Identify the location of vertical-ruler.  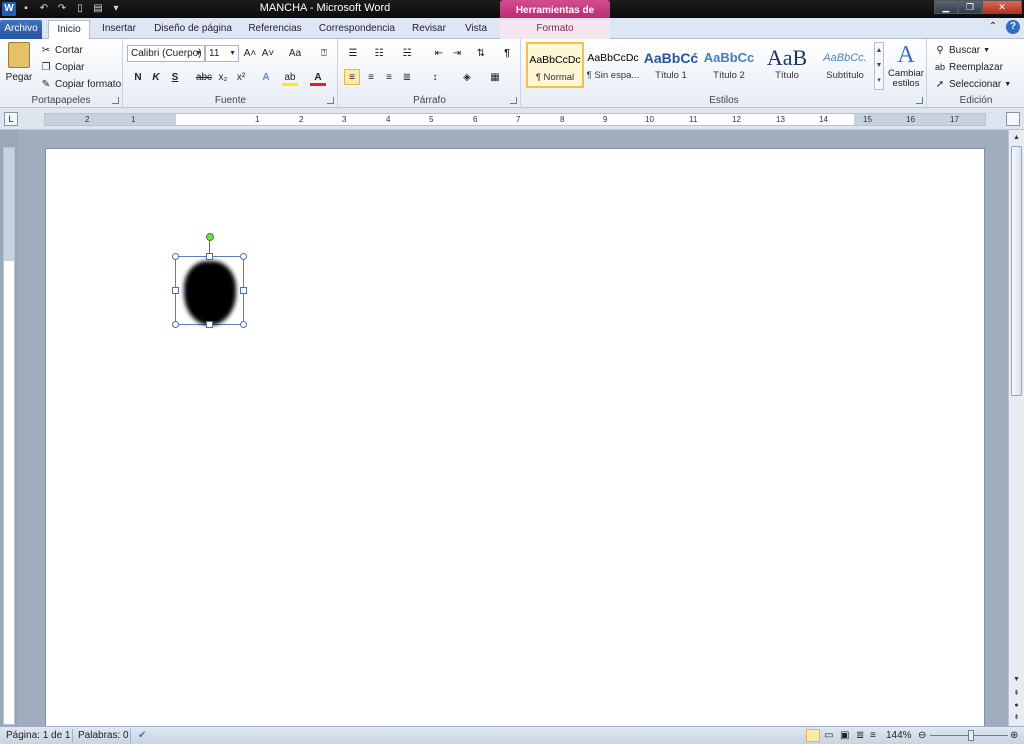
(9, 436).